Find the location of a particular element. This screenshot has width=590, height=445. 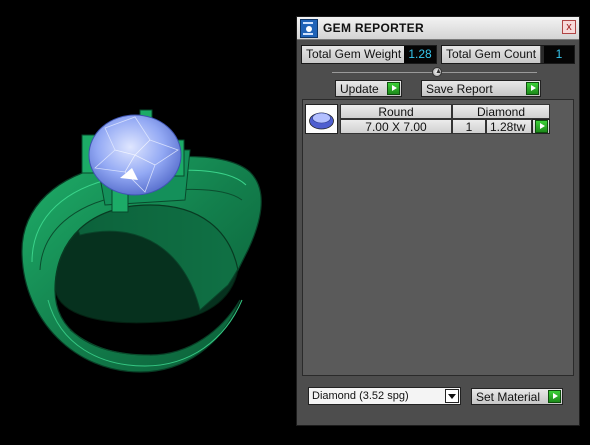

update-button: Update is located at coordinates (368, 88).